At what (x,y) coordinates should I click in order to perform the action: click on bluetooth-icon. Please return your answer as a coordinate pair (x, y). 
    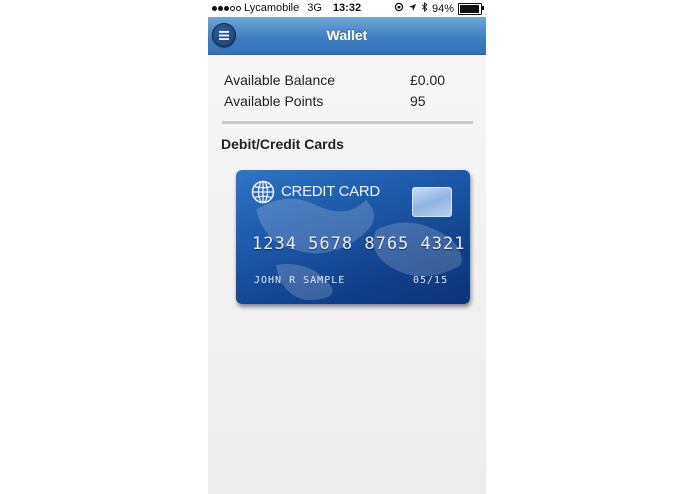
    Looking at the image, I should click on (424, 8).